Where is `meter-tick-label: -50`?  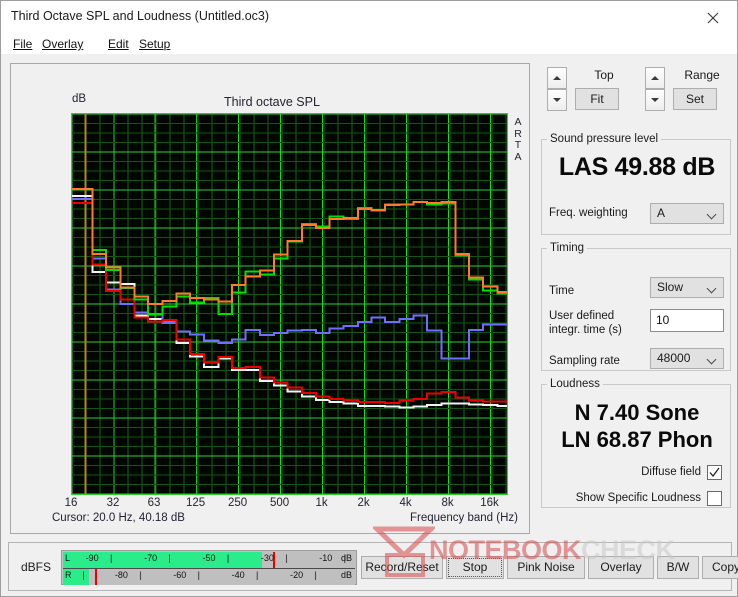 meter-tick-label: -50 is located at coordinates (209, 558).